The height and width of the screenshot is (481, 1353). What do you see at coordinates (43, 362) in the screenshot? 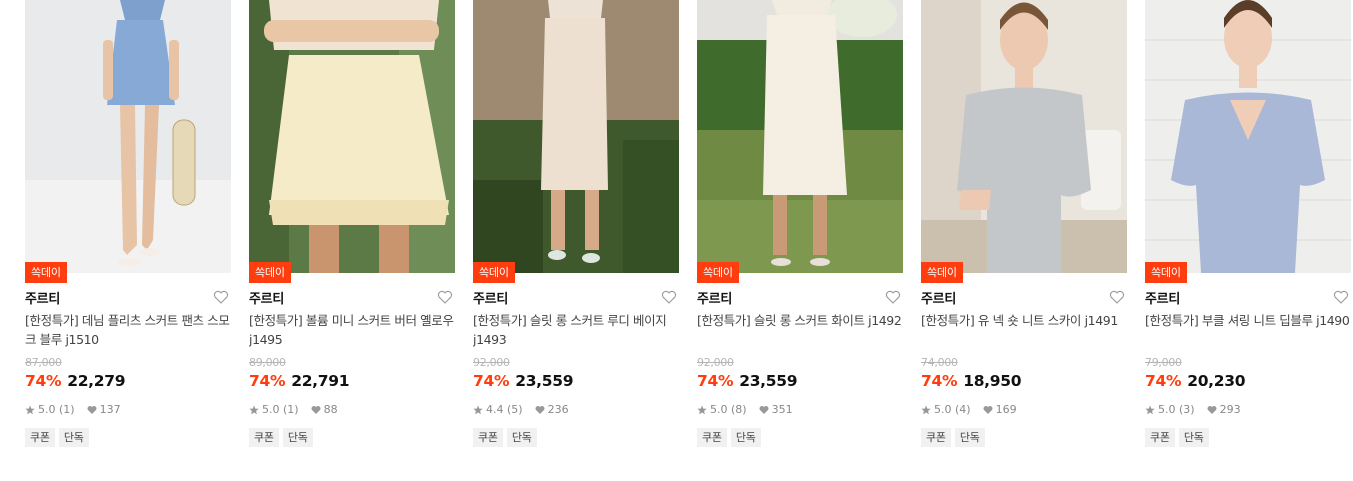
I see `original-price: 87,000` at bounding box center [43, 362].